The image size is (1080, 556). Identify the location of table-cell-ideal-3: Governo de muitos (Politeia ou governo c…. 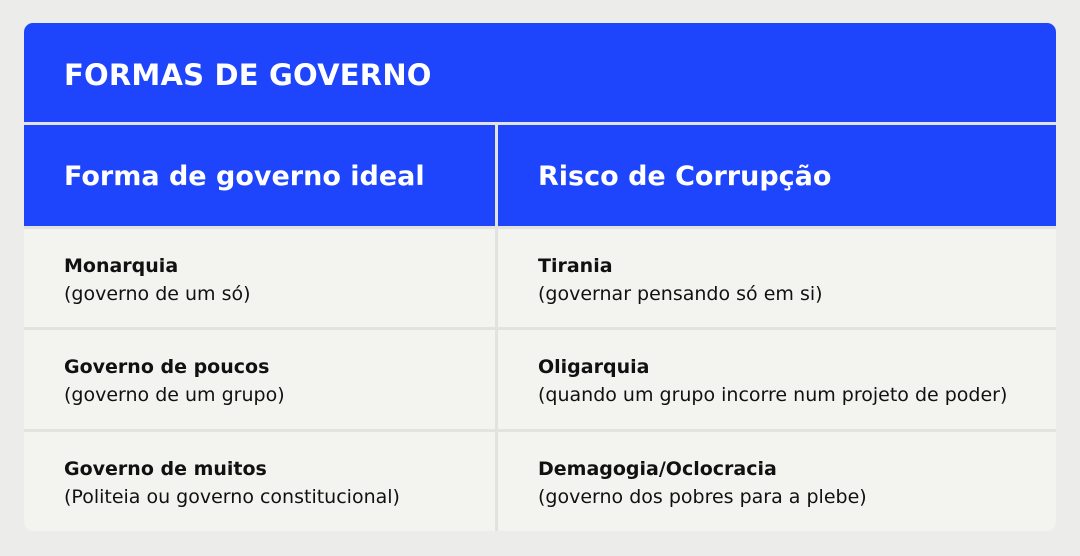
(259, 481).